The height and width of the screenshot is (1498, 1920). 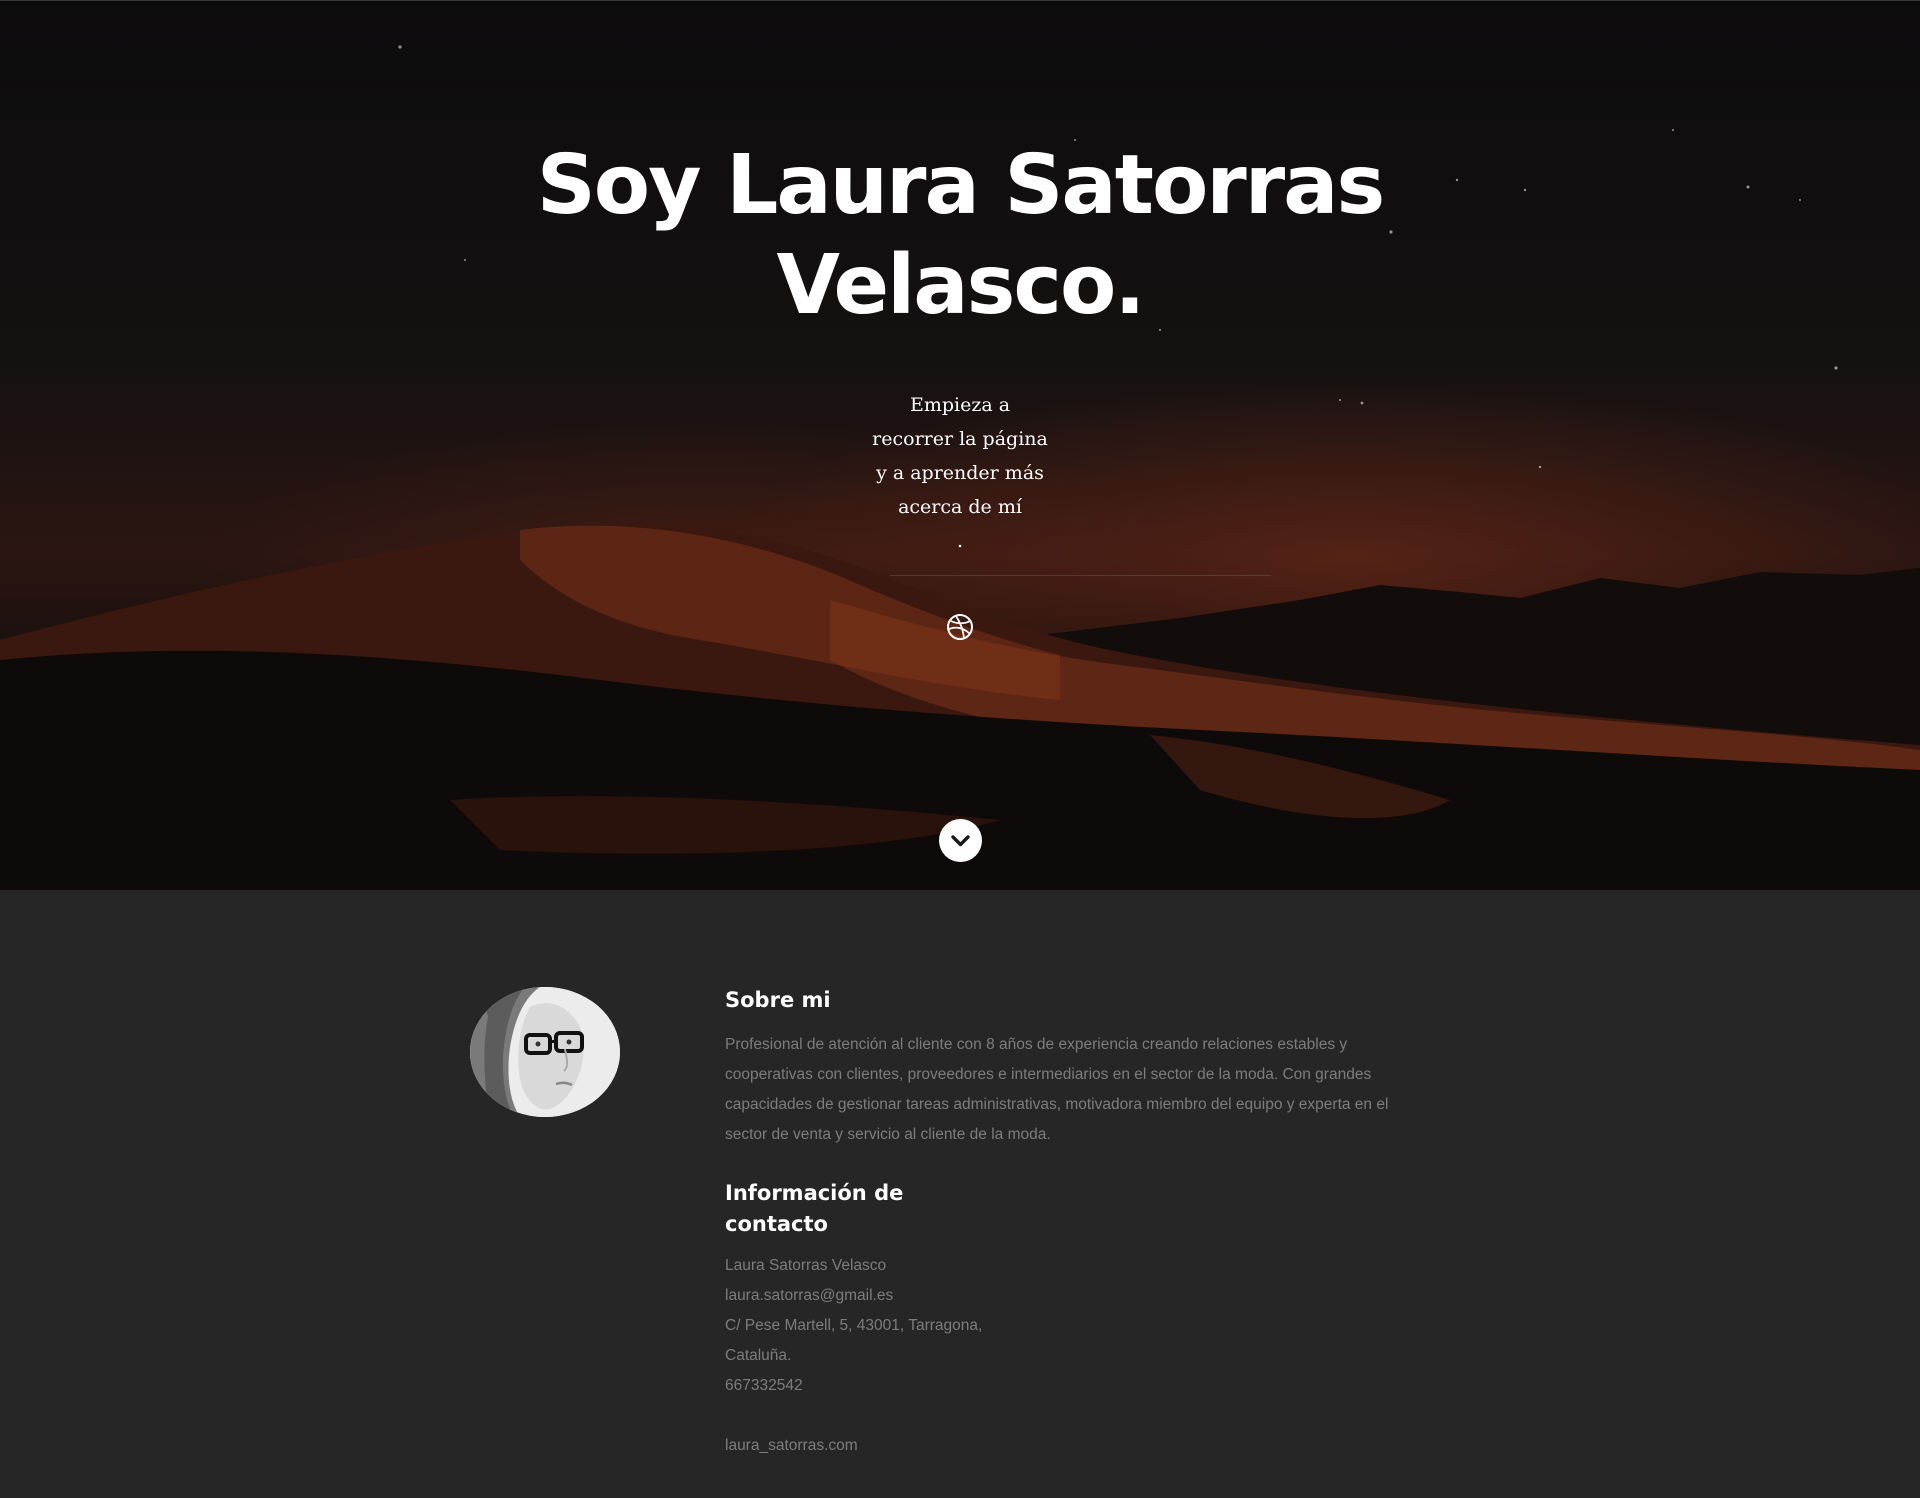 I want to click on hero-divider, so click(x=1080, y=575).